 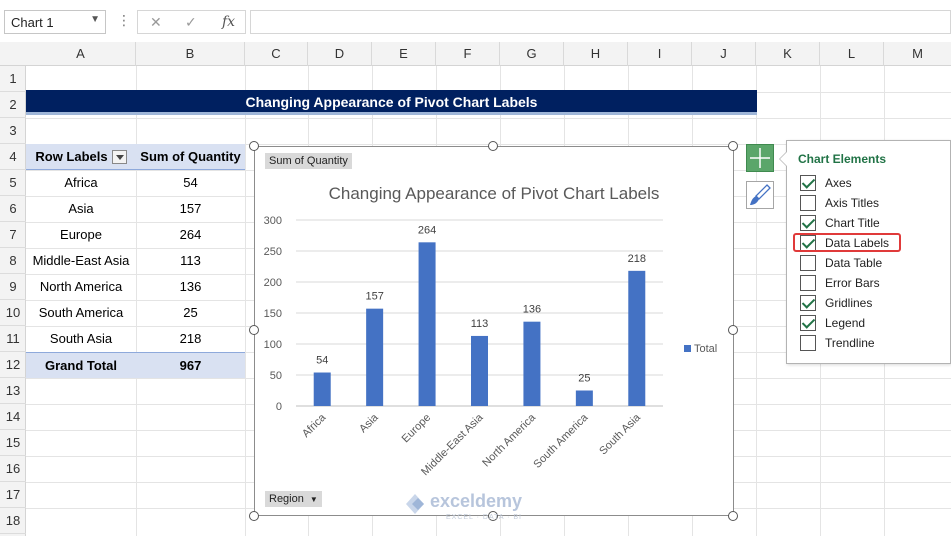 What do you see at coordinates (190, 365) in the screenshot?
I see `grand-total-value: 967` at bounding box center [190, 365].